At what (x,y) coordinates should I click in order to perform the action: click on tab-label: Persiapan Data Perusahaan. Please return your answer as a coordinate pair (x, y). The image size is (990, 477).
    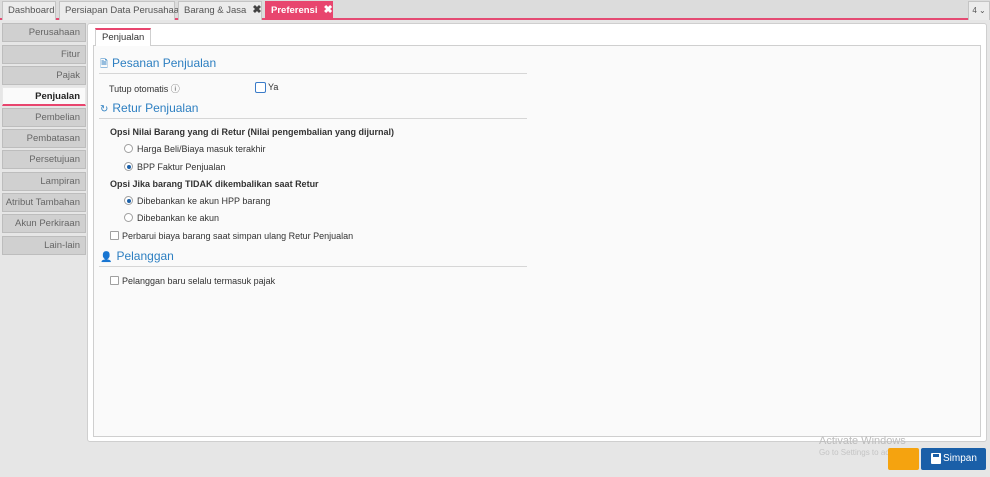
    Looking at the image, I should click on (125, 10).